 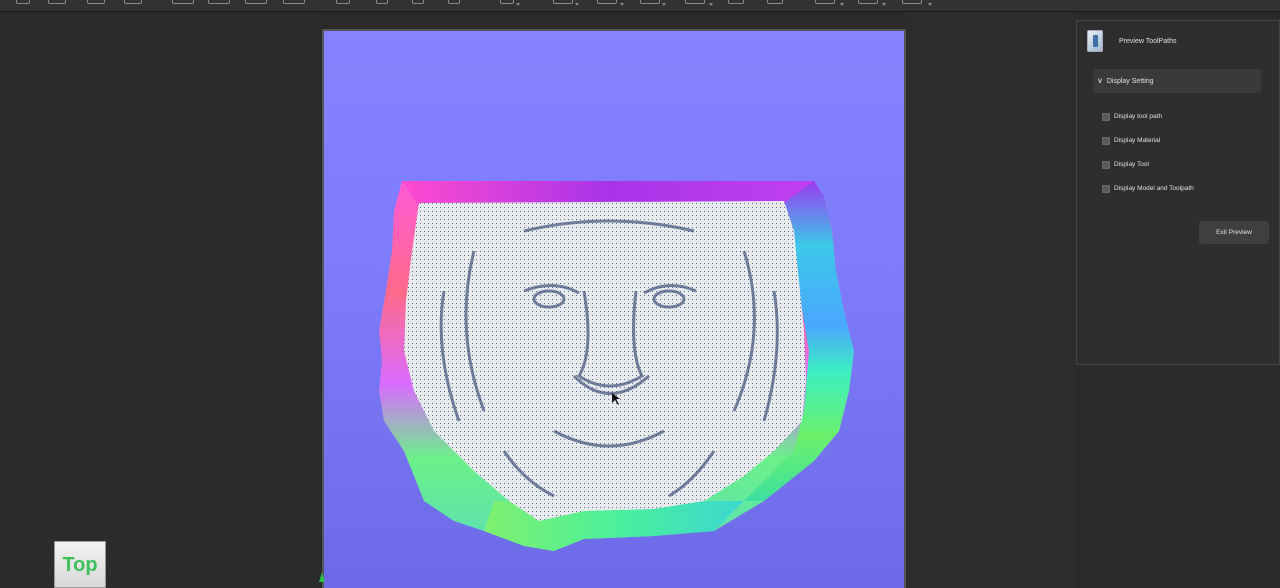 I want to click on layer-icon, so click(x=695, y=2).